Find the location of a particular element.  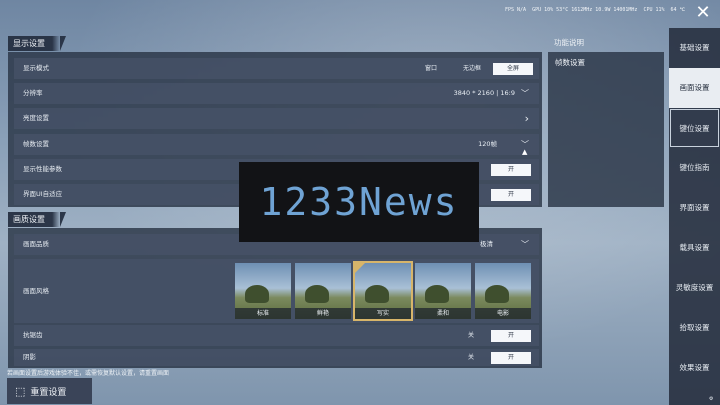

watermark-logo: 1233News is located at coordinates (359, 202).